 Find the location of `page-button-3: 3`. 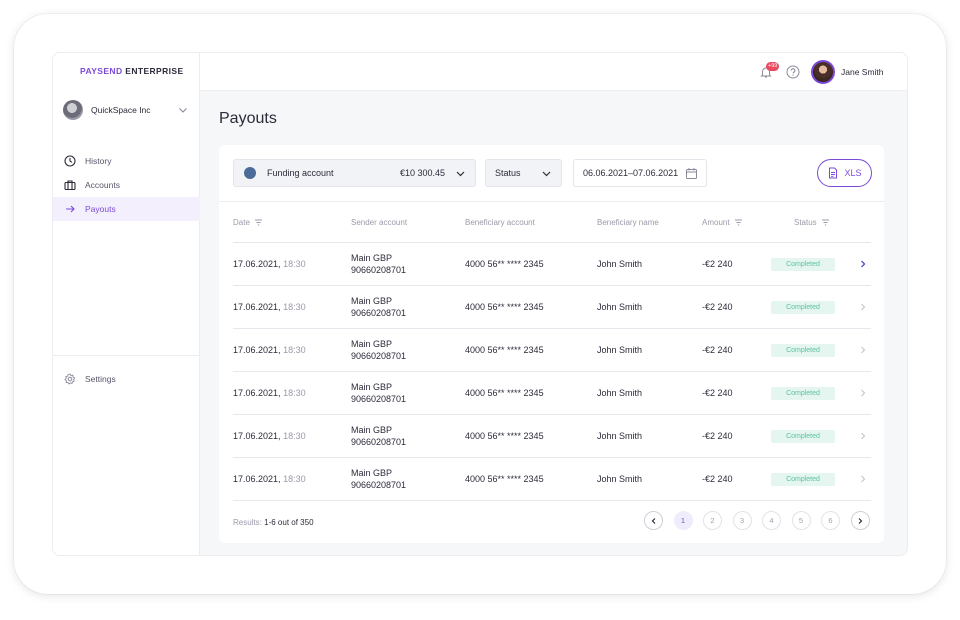

page-button-3: 3 is located at coordinates (742, 520).